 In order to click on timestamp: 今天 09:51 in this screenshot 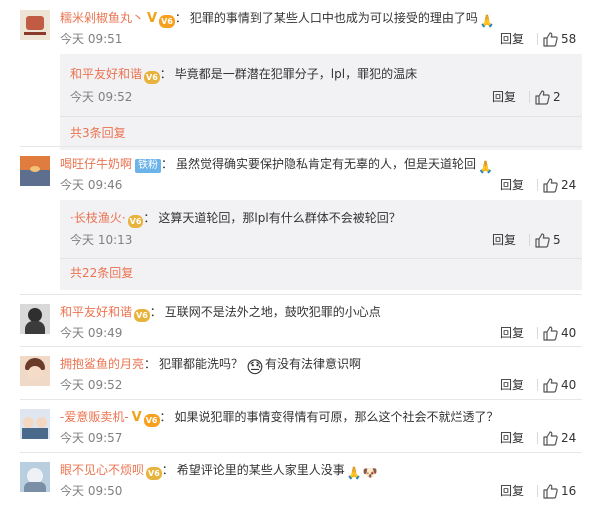, I will do `click(91, 39)`.